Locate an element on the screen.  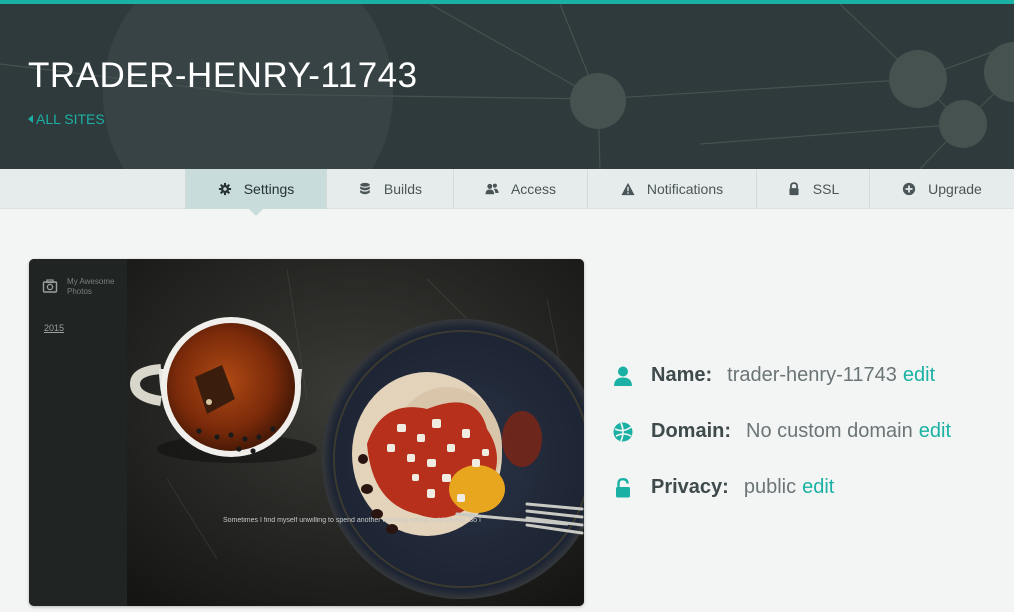
tab-ssl-label: SSL is located at coordinates (826, 189).